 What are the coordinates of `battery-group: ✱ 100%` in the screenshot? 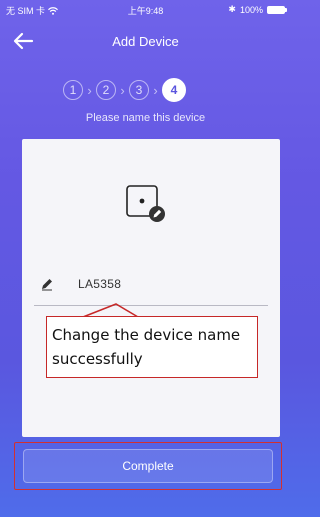 It's located at (257, 9).